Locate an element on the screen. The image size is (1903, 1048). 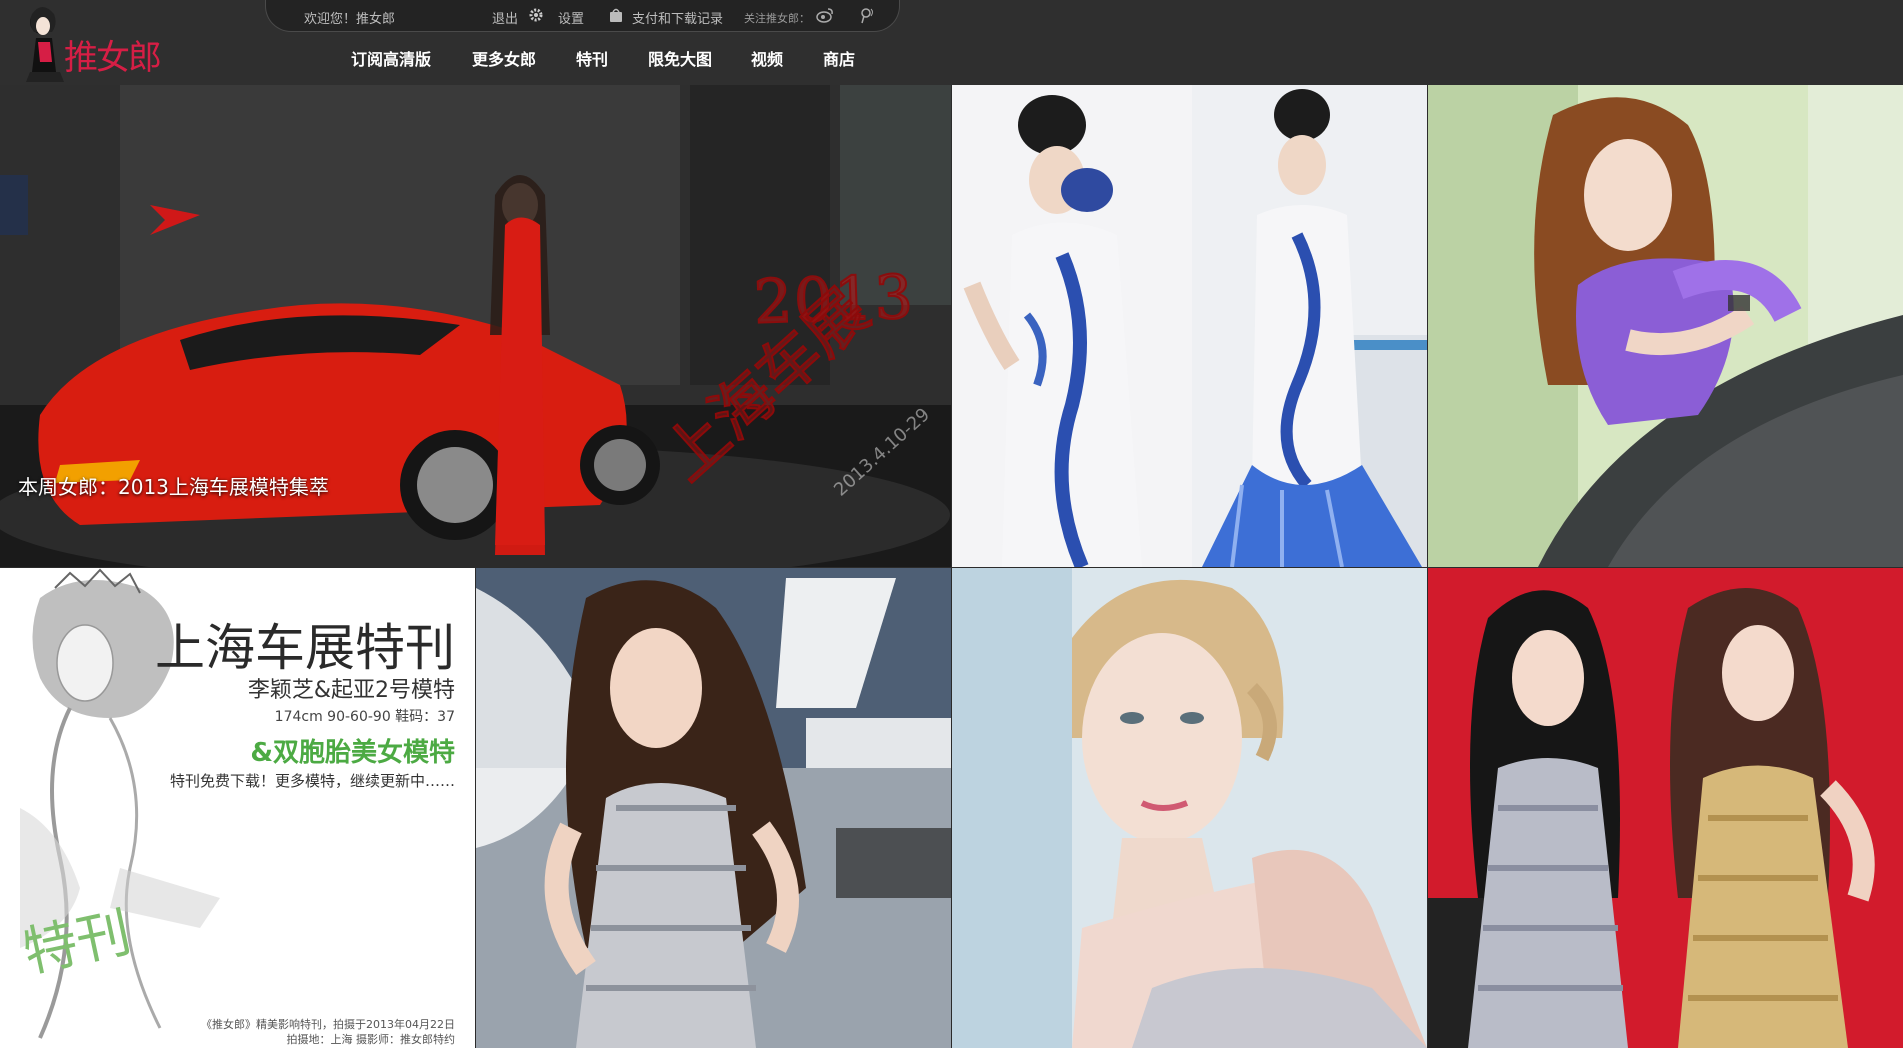
special-issue-stats: 174cm 90-60-90 鞋码：37 is located at coordinates (364, 717).